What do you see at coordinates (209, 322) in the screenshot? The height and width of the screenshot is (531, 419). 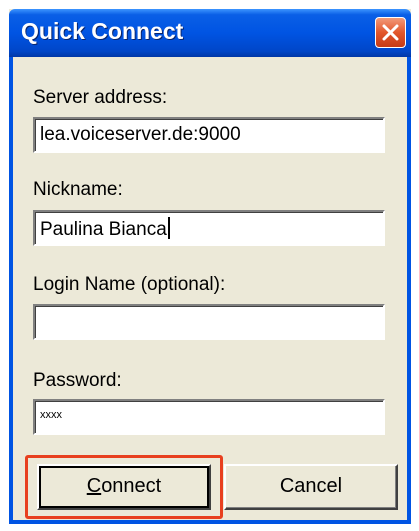 I see `login-name-field` at bounding box center [209, 322].